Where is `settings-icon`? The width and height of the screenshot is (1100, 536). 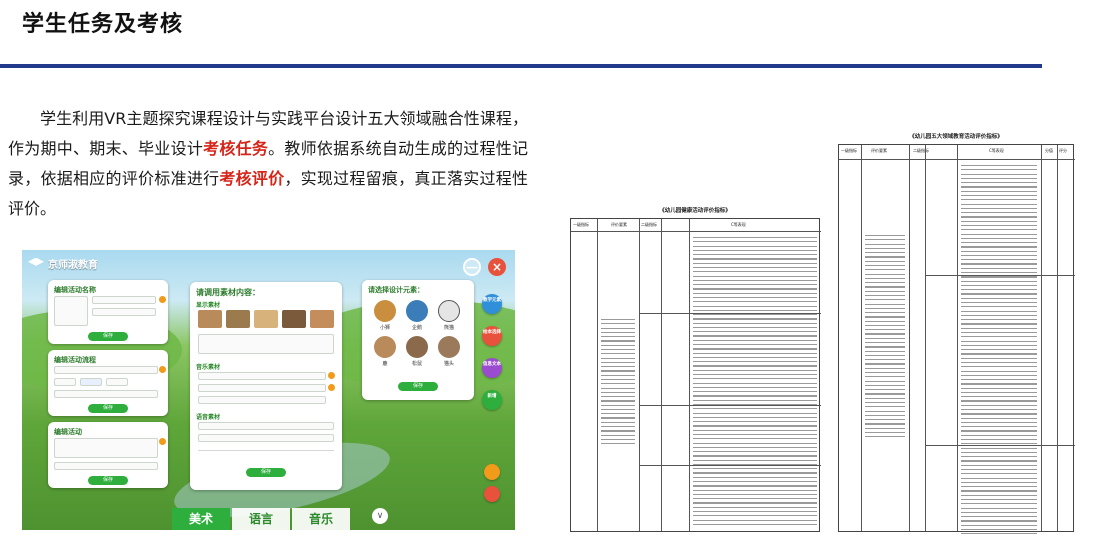 settings-icon is located at coordinates (492, 472).